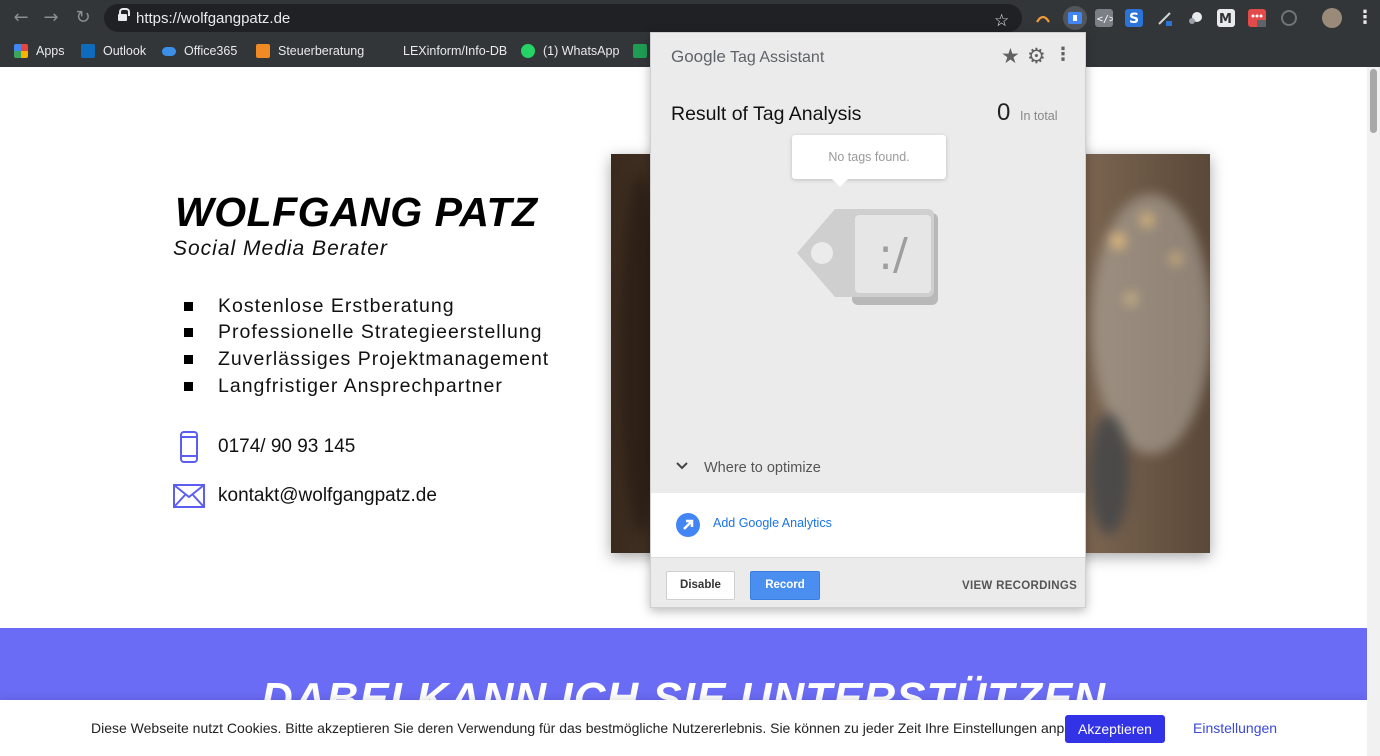  I want to click on bookmark-lexinform: LEXinform/Info-DB, so click(455, 51).